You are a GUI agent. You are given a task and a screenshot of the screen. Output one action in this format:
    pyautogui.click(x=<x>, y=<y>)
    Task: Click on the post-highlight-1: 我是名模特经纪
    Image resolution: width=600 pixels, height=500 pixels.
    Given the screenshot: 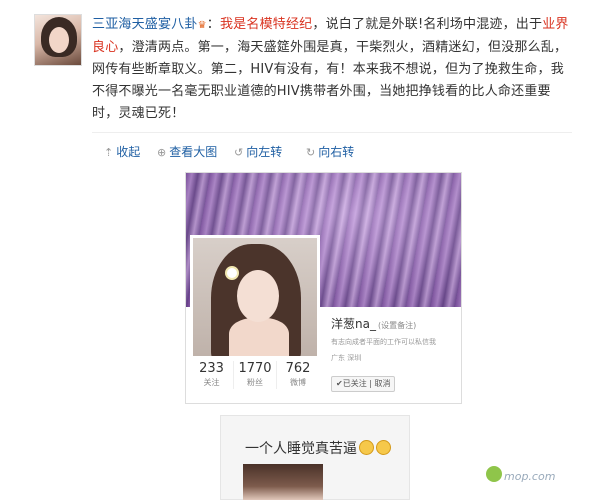 What is the action you would take?
    pyautogui.click(x=266, y=24)
    